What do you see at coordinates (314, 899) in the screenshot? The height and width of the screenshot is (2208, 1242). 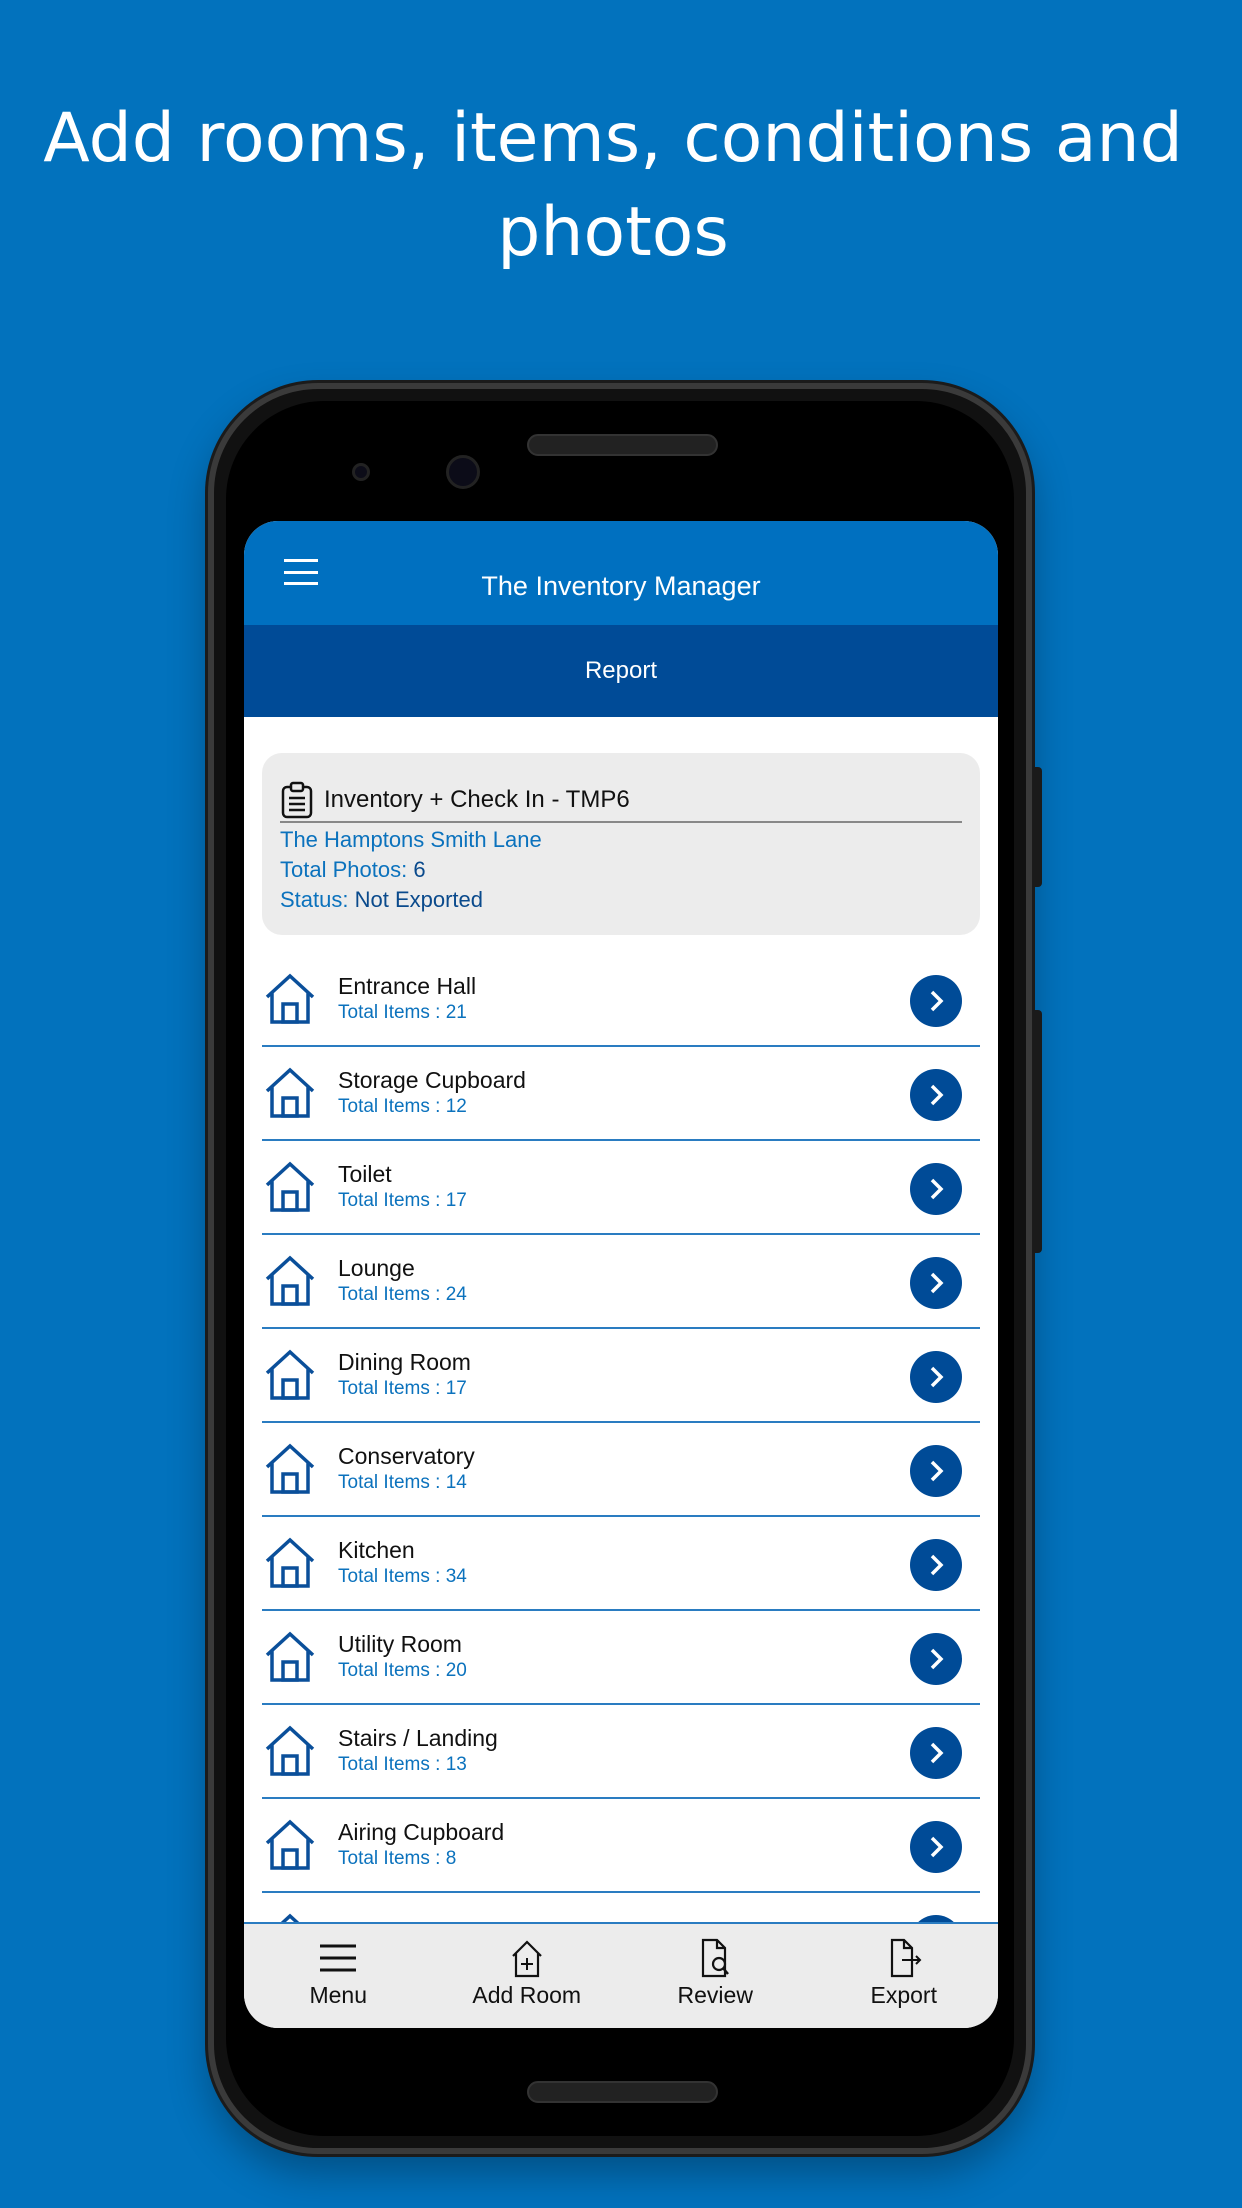 I see `status-label: Status:` at bounding box center [314, 899].